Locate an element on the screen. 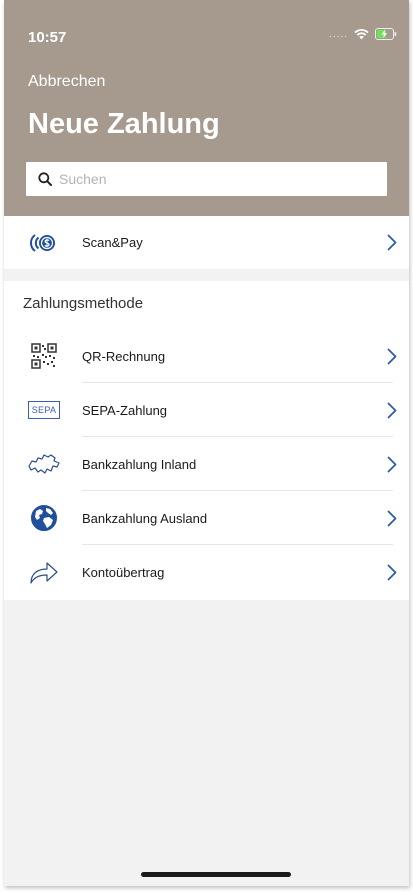  sepa-icon: SEPA is located at coordinates (44, 410).